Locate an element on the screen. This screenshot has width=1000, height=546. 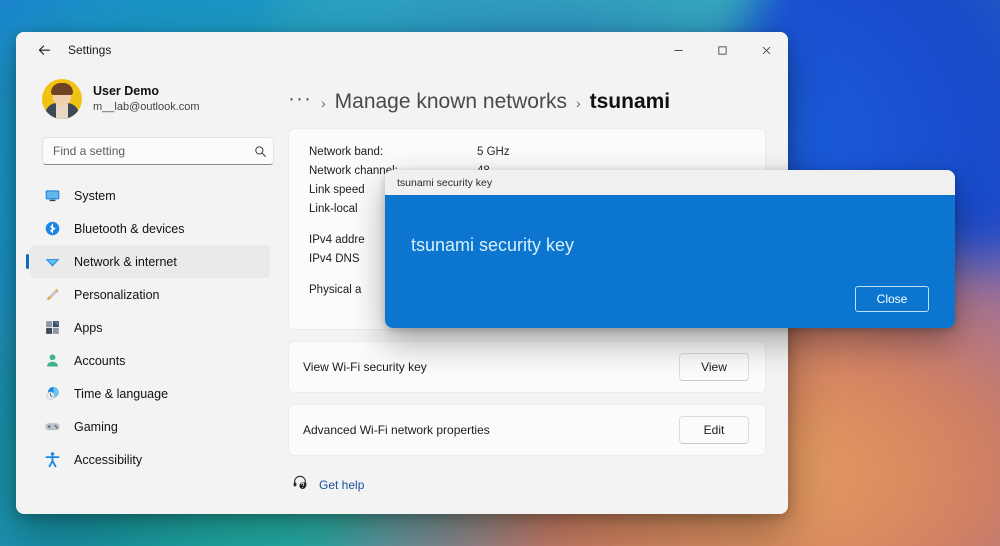
search-input is located at coordinates (145, 151).